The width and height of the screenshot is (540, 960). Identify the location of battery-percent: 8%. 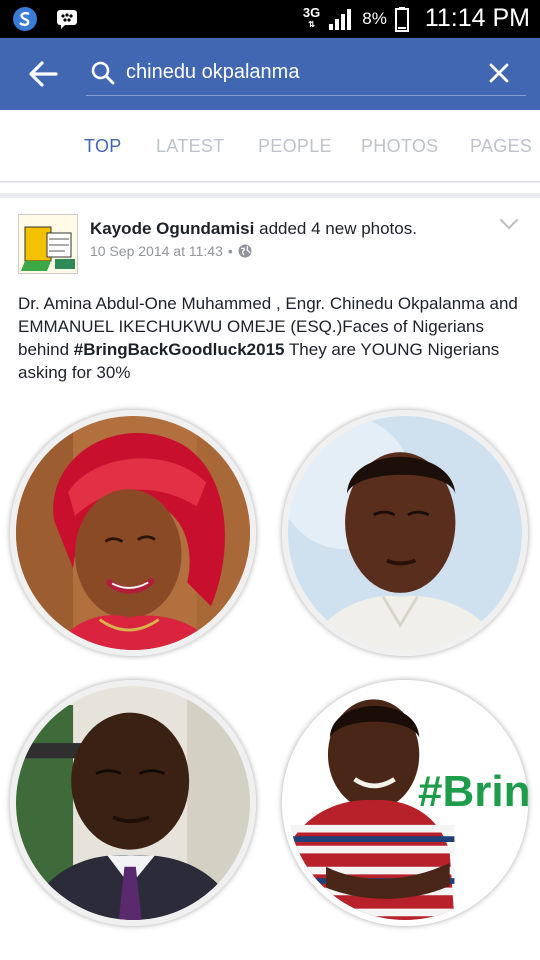
(374, 18).